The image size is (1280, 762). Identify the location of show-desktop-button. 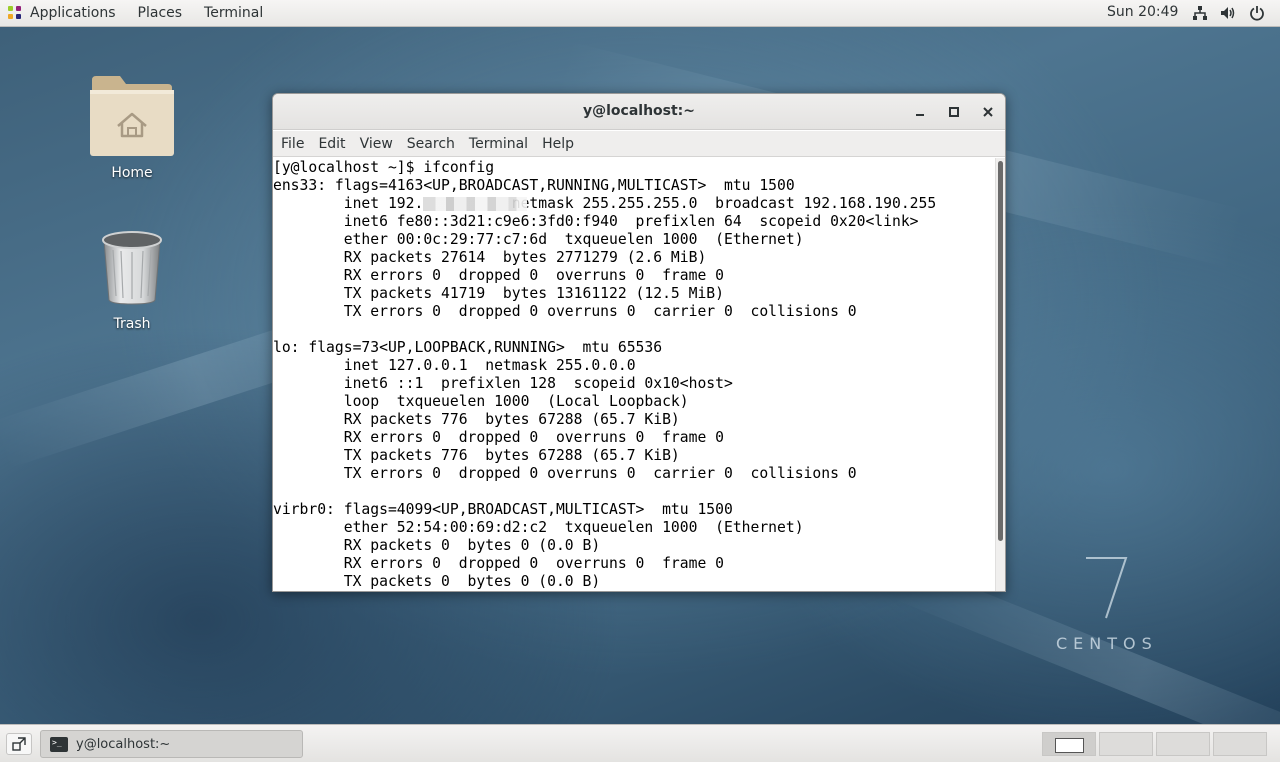
(19, 744).